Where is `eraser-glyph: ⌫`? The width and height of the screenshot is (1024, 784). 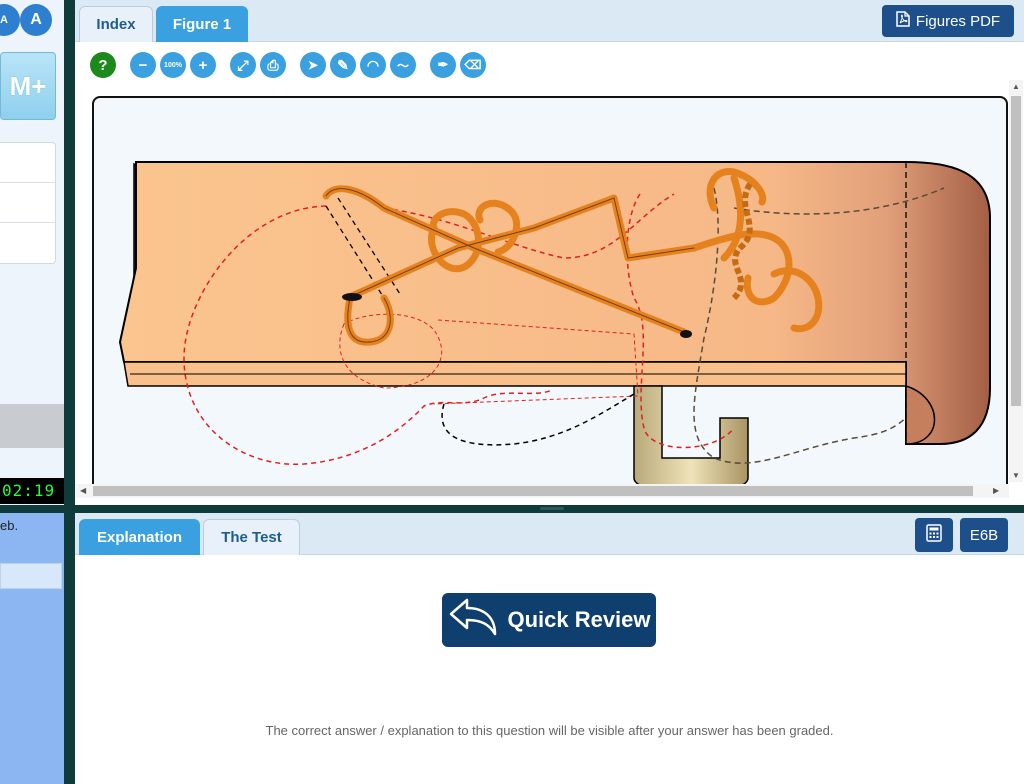 eraser-glyph: ⌫ is located at coordinates (473, 65).